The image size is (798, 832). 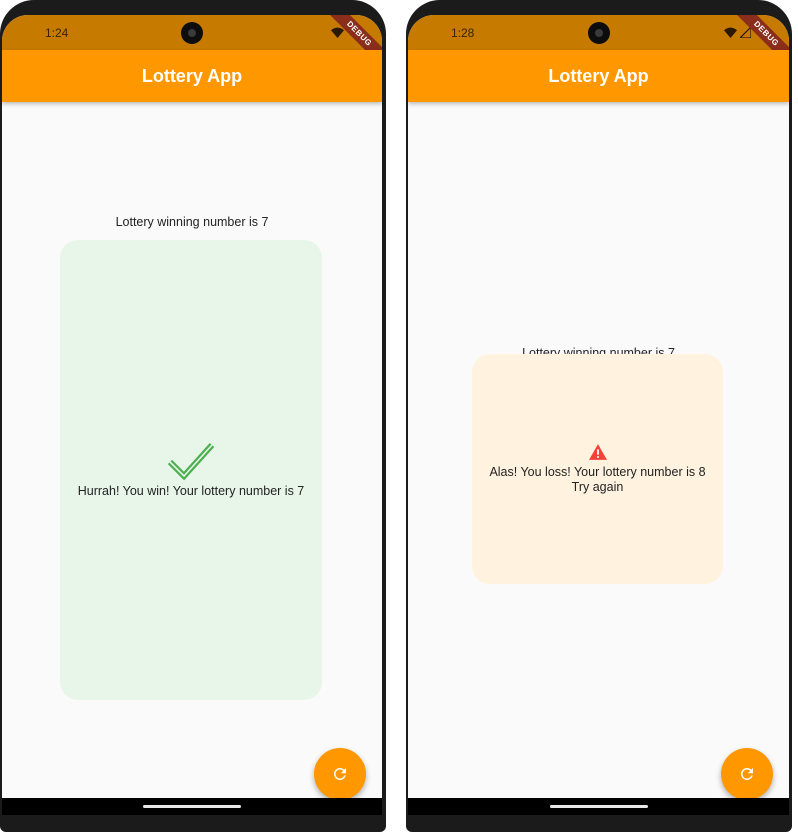 What do you see at coordinates (191, 461) in the screenshot?
I see `check-icon` at bounding box center [191, 461].